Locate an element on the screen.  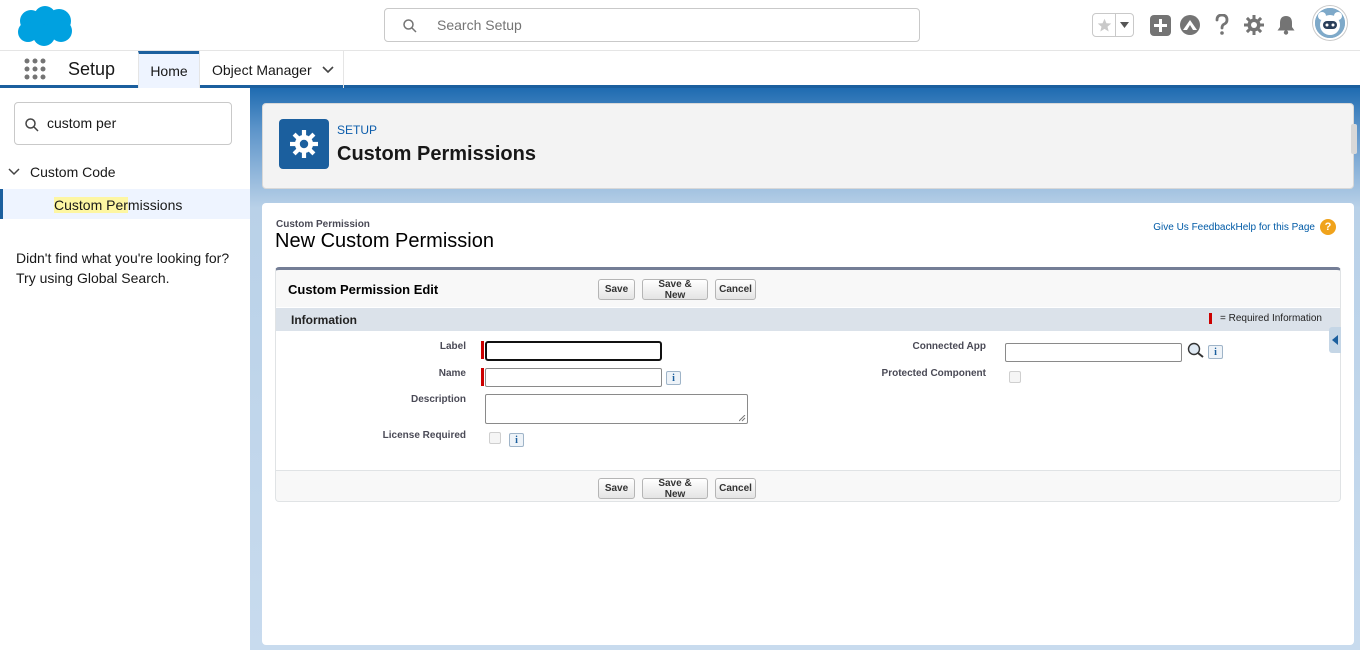
license-required-info-icon: i is located at coordinates (516, 440).